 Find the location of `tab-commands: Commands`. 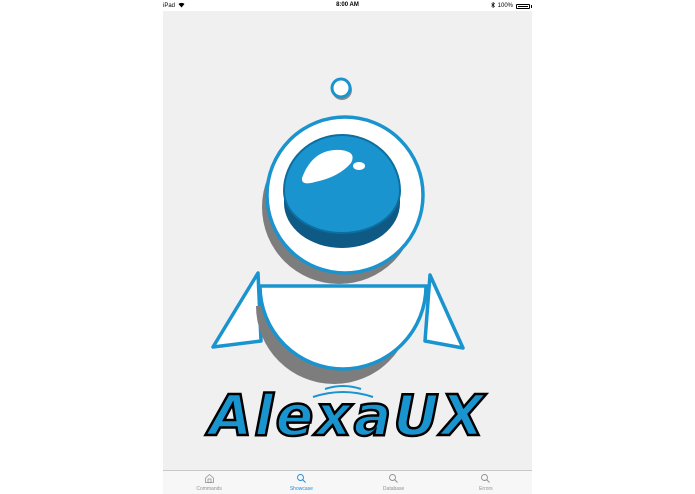

tab-commands: Commands is located at coordinates (209, 482).